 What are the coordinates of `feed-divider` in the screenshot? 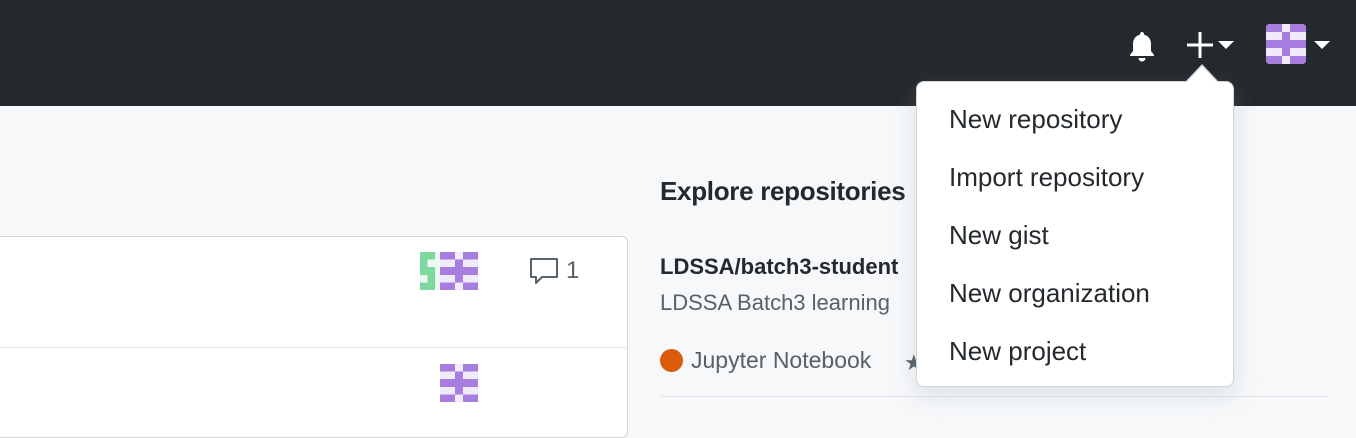 It's located at (313, 347).